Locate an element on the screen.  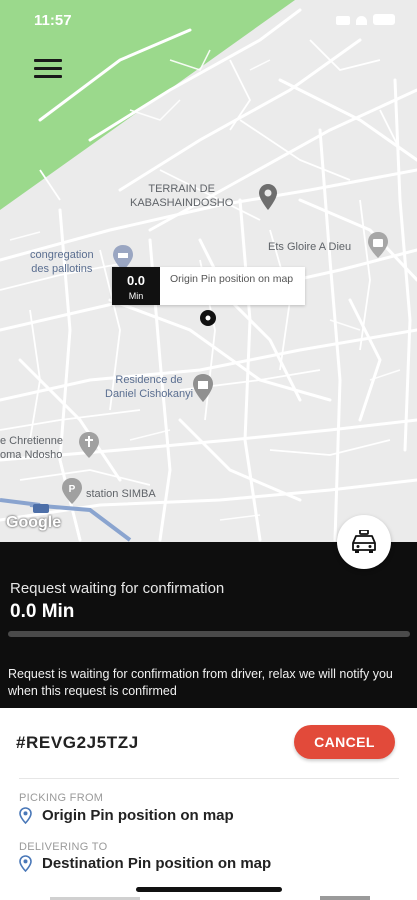
request-id: #REVG2J5TZJ is located at coordinates (77, 742).